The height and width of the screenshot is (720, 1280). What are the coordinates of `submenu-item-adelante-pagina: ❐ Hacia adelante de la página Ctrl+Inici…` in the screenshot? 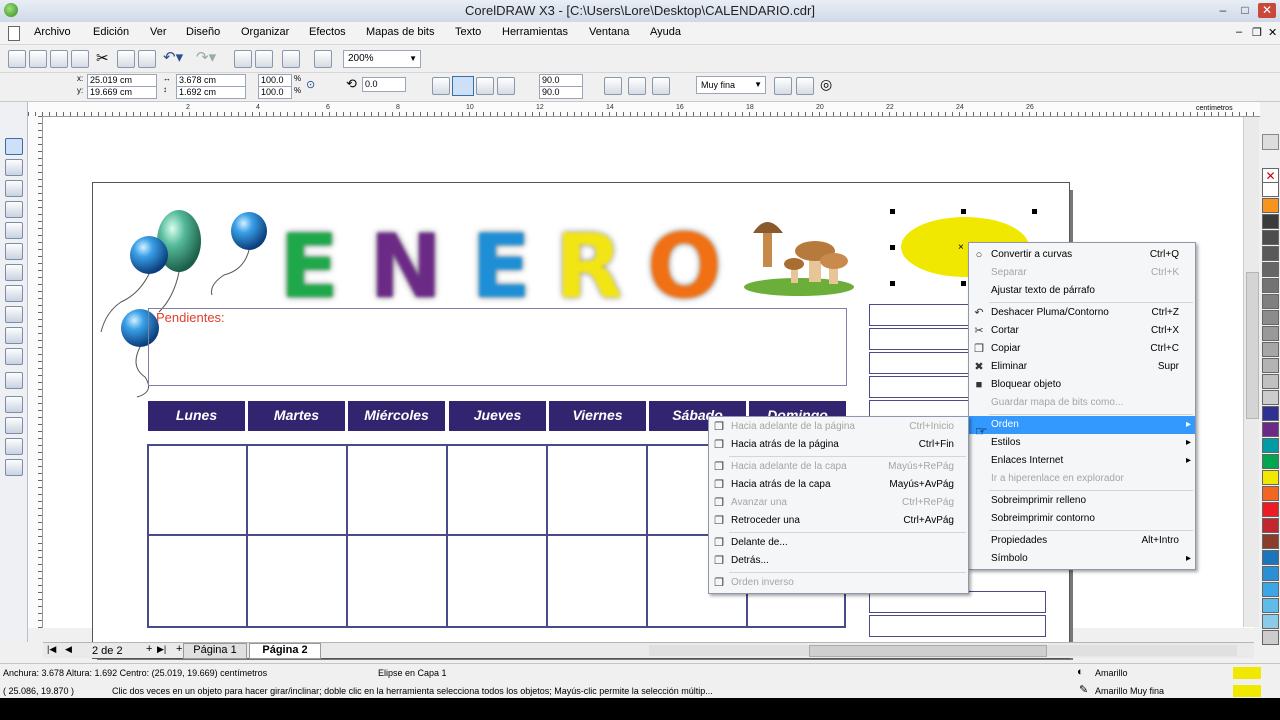 It's located at (838, 427).